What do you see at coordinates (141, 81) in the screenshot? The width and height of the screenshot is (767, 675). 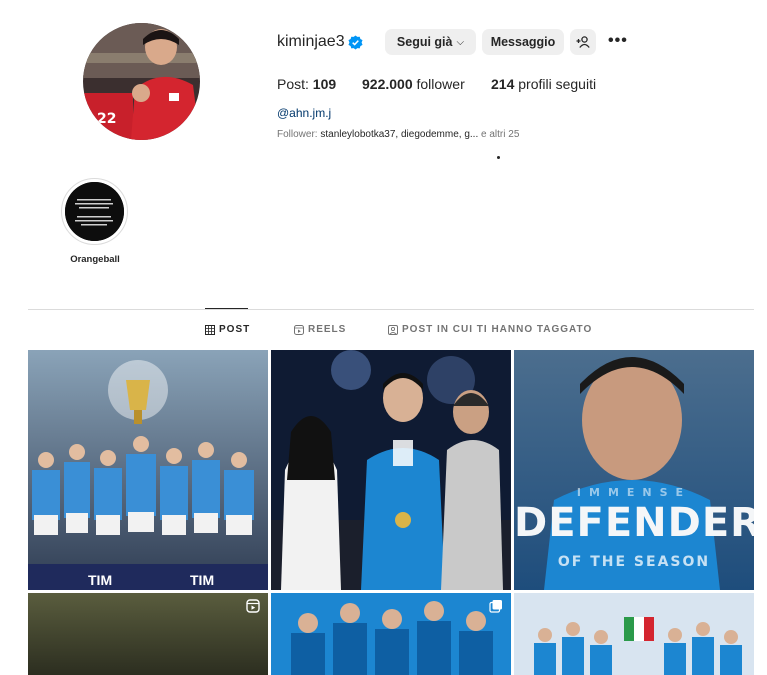 I see `profile-avatar: 22` at bounding box center [141, 81].